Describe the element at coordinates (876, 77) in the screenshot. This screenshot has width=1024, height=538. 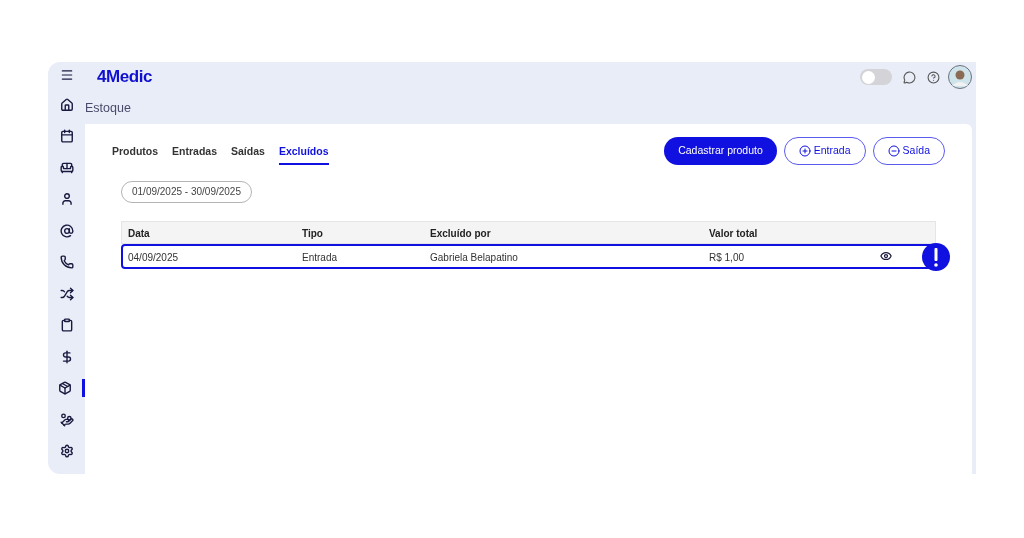
I see `theme-toggle` at that location.